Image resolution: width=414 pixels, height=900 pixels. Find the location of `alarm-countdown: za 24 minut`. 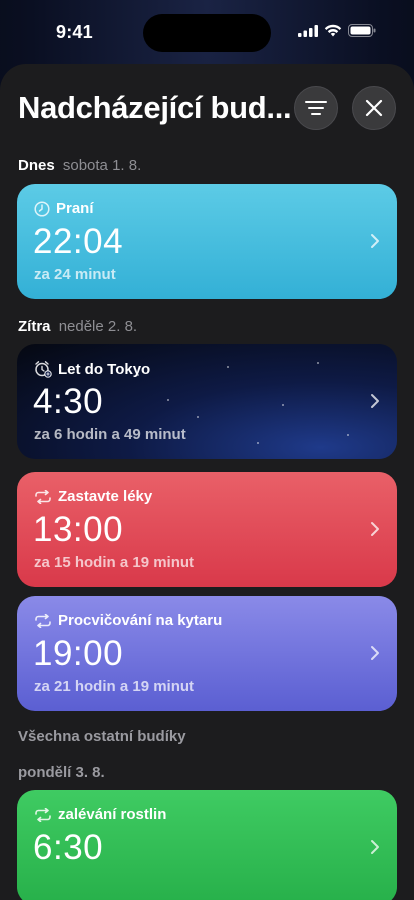

alarm-countdown: za 24 minut is located at coordinates (75, 274).